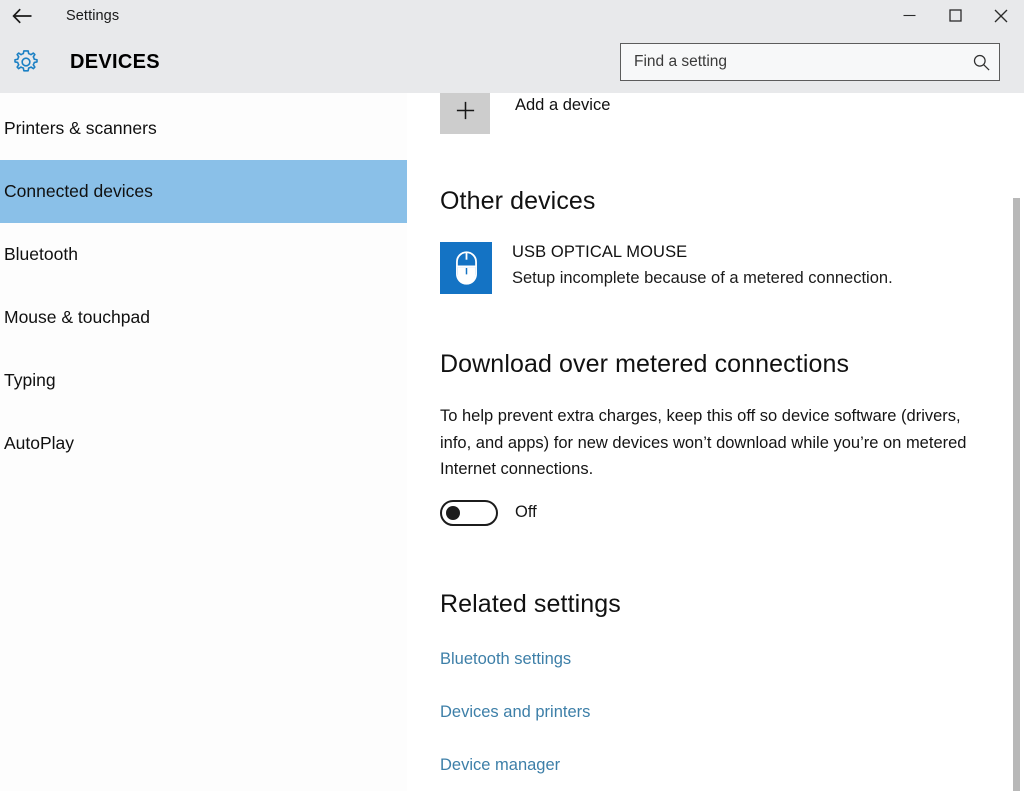 The image size is (1024, 791). I want to click on other-devices-heading: Other devices, so click(518, 201).